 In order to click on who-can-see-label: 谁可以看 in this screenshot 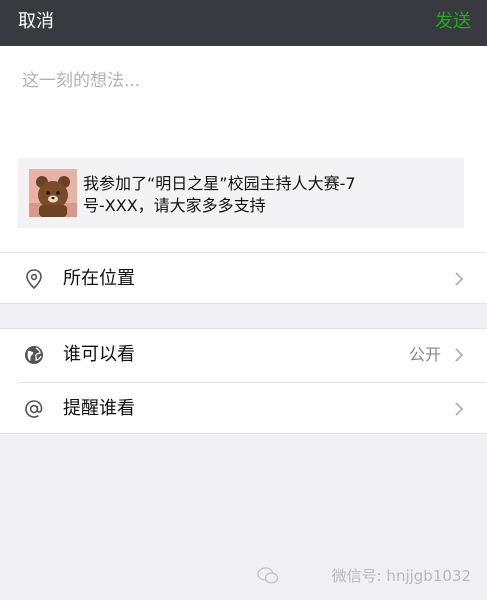, I will do `click(99, 354)`.